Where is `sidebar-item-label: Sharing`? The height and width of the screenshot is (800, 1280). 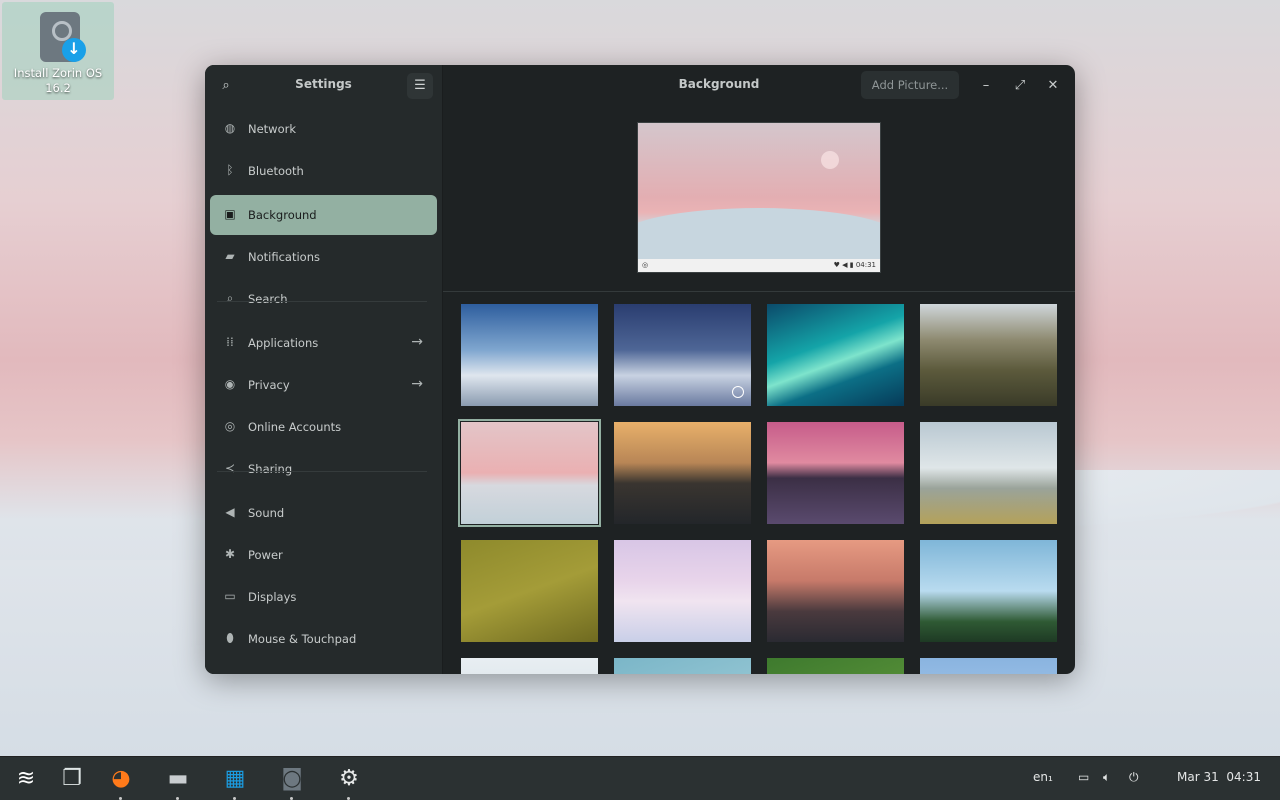
sidebar-item-label: Sharing is located at coordinates (270, 469).